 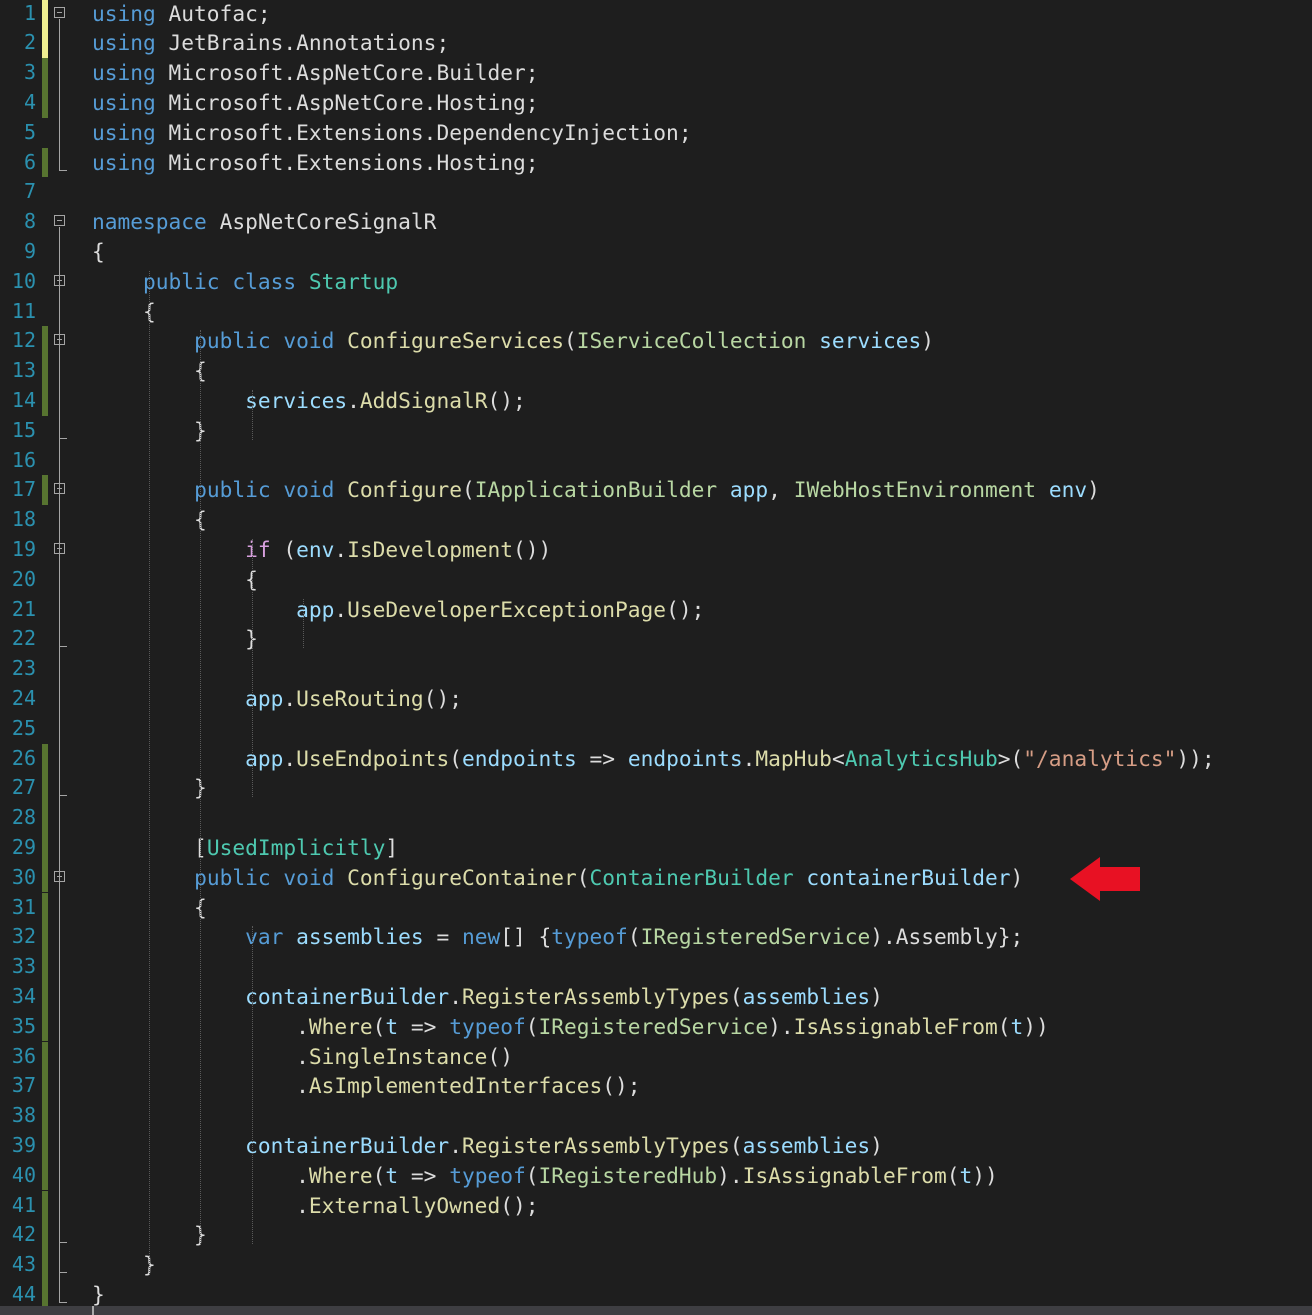 What do you see at coordinates (656, 669) in the screenshot?
I see `code-line: 23` at bounding box center [656, 669].